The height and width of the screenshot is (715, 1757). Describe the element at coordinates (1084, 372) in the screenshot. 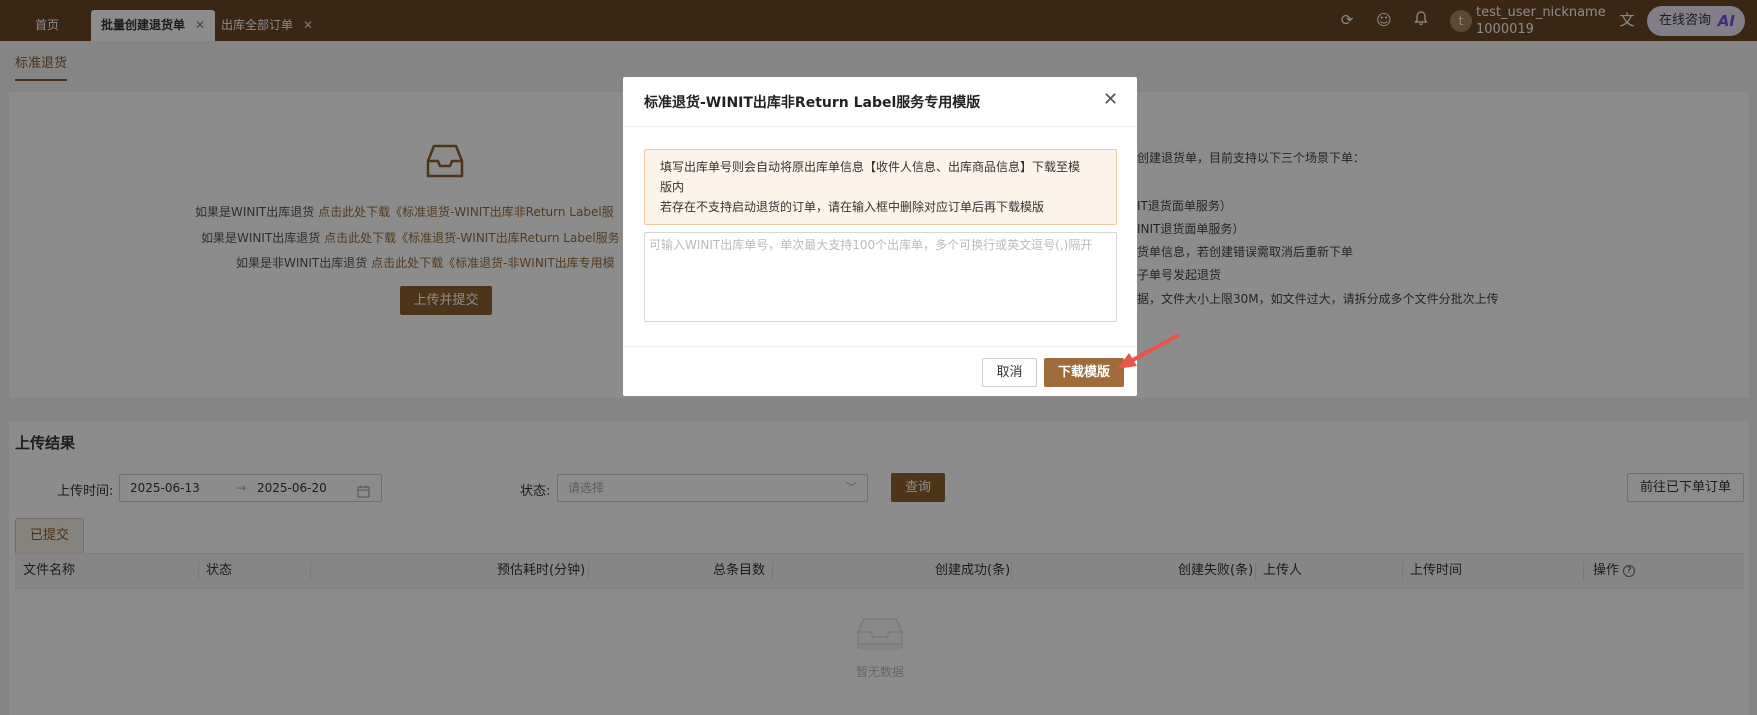

I see `download-template-button: 下载模版` at that location.